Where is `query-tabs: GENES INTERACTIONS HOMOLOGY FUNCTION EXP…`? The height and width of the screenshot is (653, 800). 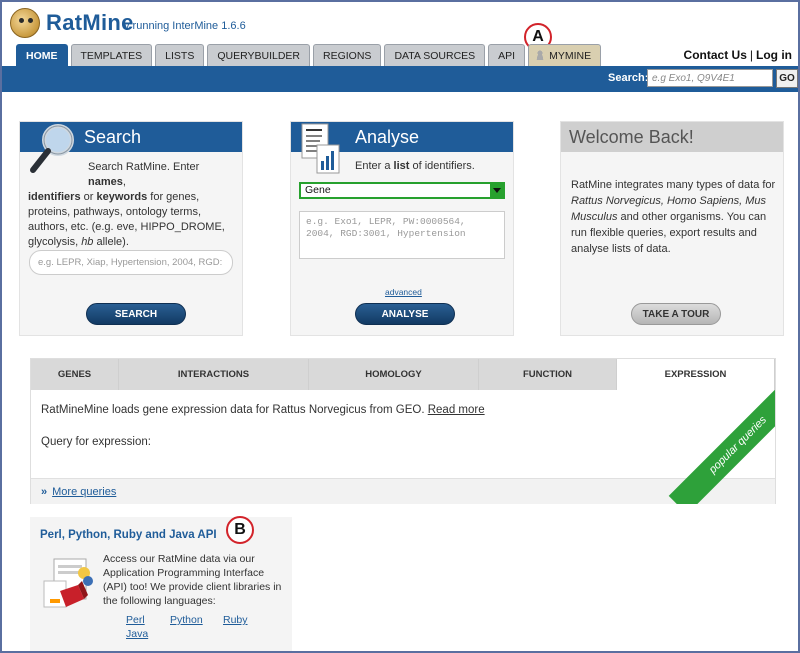 query-tabs: GENES INTERACTIONS HOMOLOGY FUNCTION EXP… is located at coordinates (403, 374).